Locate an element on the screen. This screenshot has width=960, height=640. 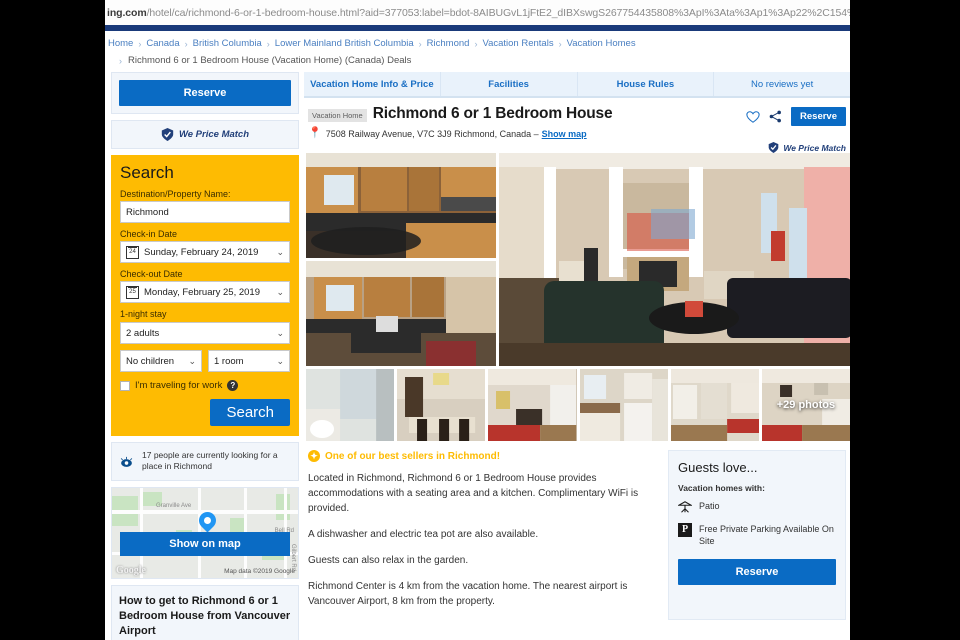
traveling-for-work-row: I'm traveling for work ? is located at coordinates (205, 385).